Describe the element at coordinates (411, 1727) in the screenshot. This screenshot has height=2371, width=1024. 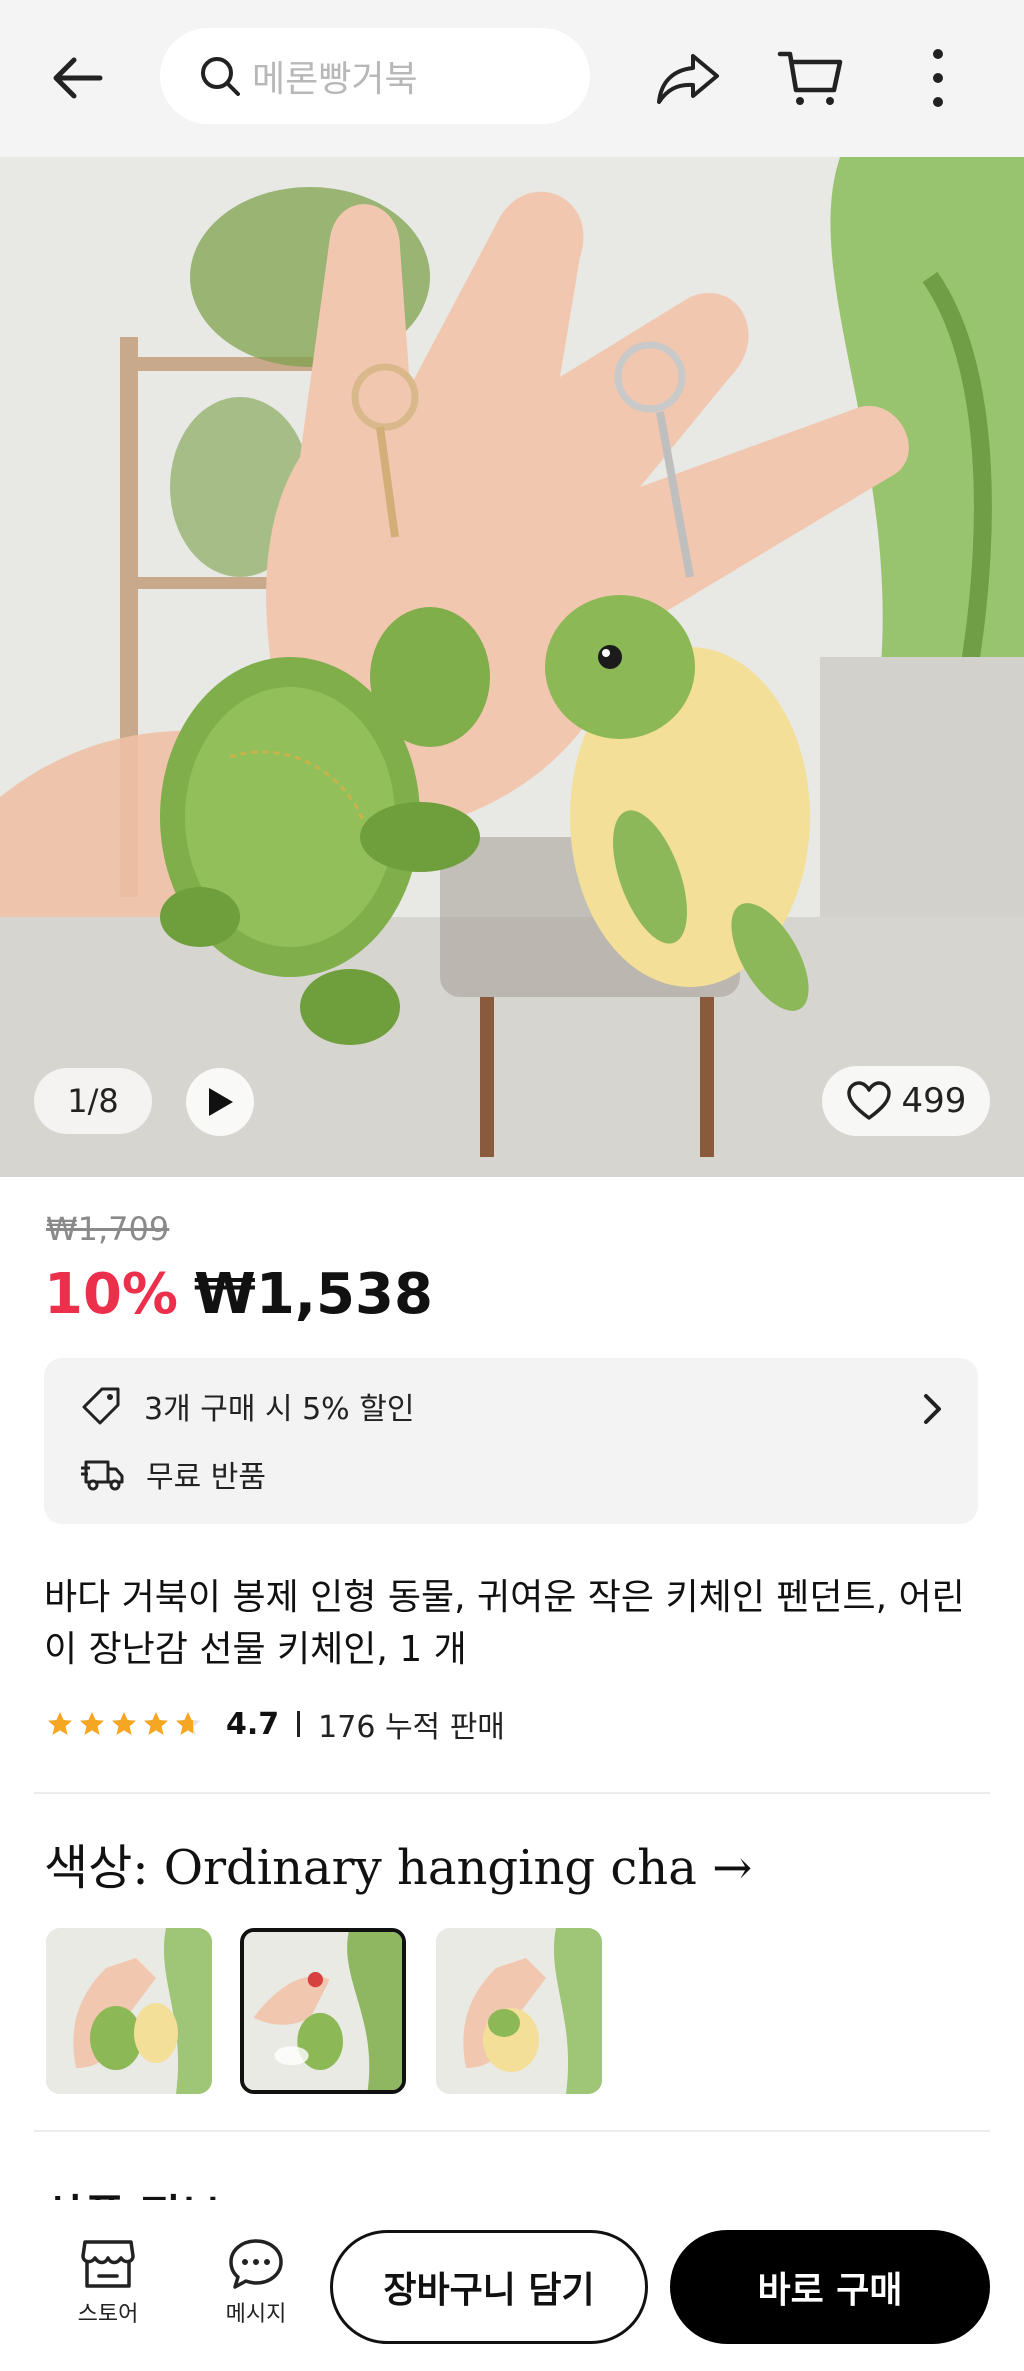
I see `sold-count: 176 누적 판매` at that location.